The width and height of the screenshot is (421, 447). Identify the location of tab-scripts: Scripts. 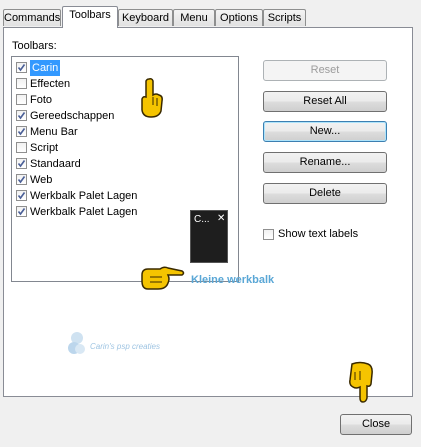
(284, 17).